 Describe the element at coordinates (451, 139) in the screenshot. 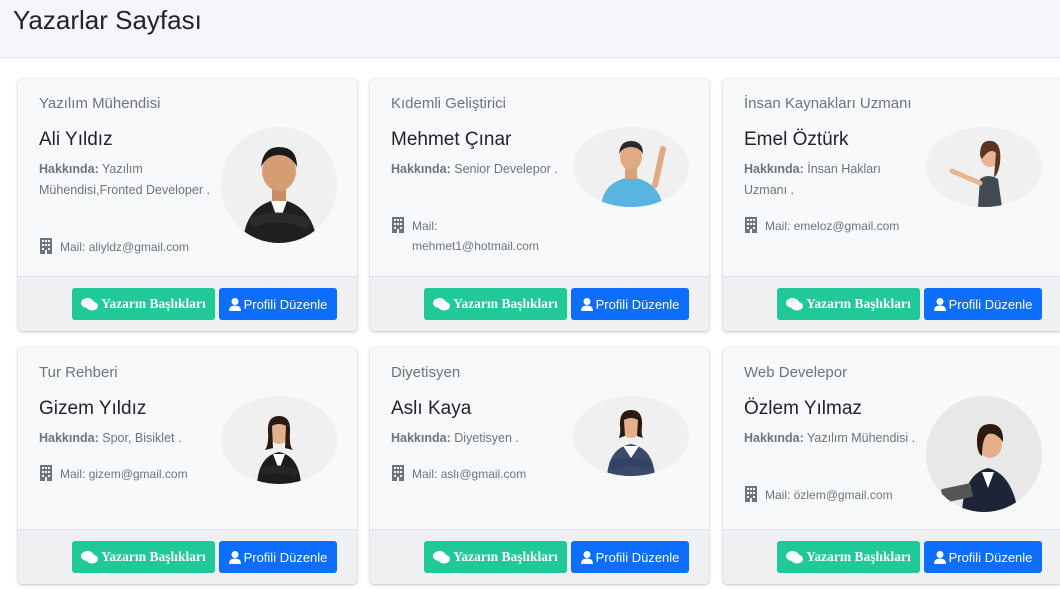

I see `author-name: Mehmet Çınar` at that location.